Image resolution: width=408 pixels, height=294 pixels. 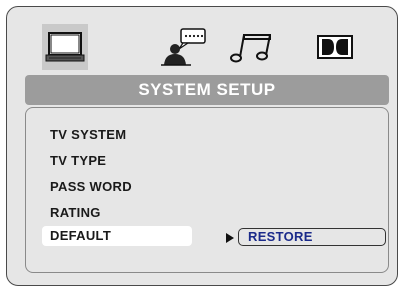 I want to click on tab-audio, so click(x=252, y=47).